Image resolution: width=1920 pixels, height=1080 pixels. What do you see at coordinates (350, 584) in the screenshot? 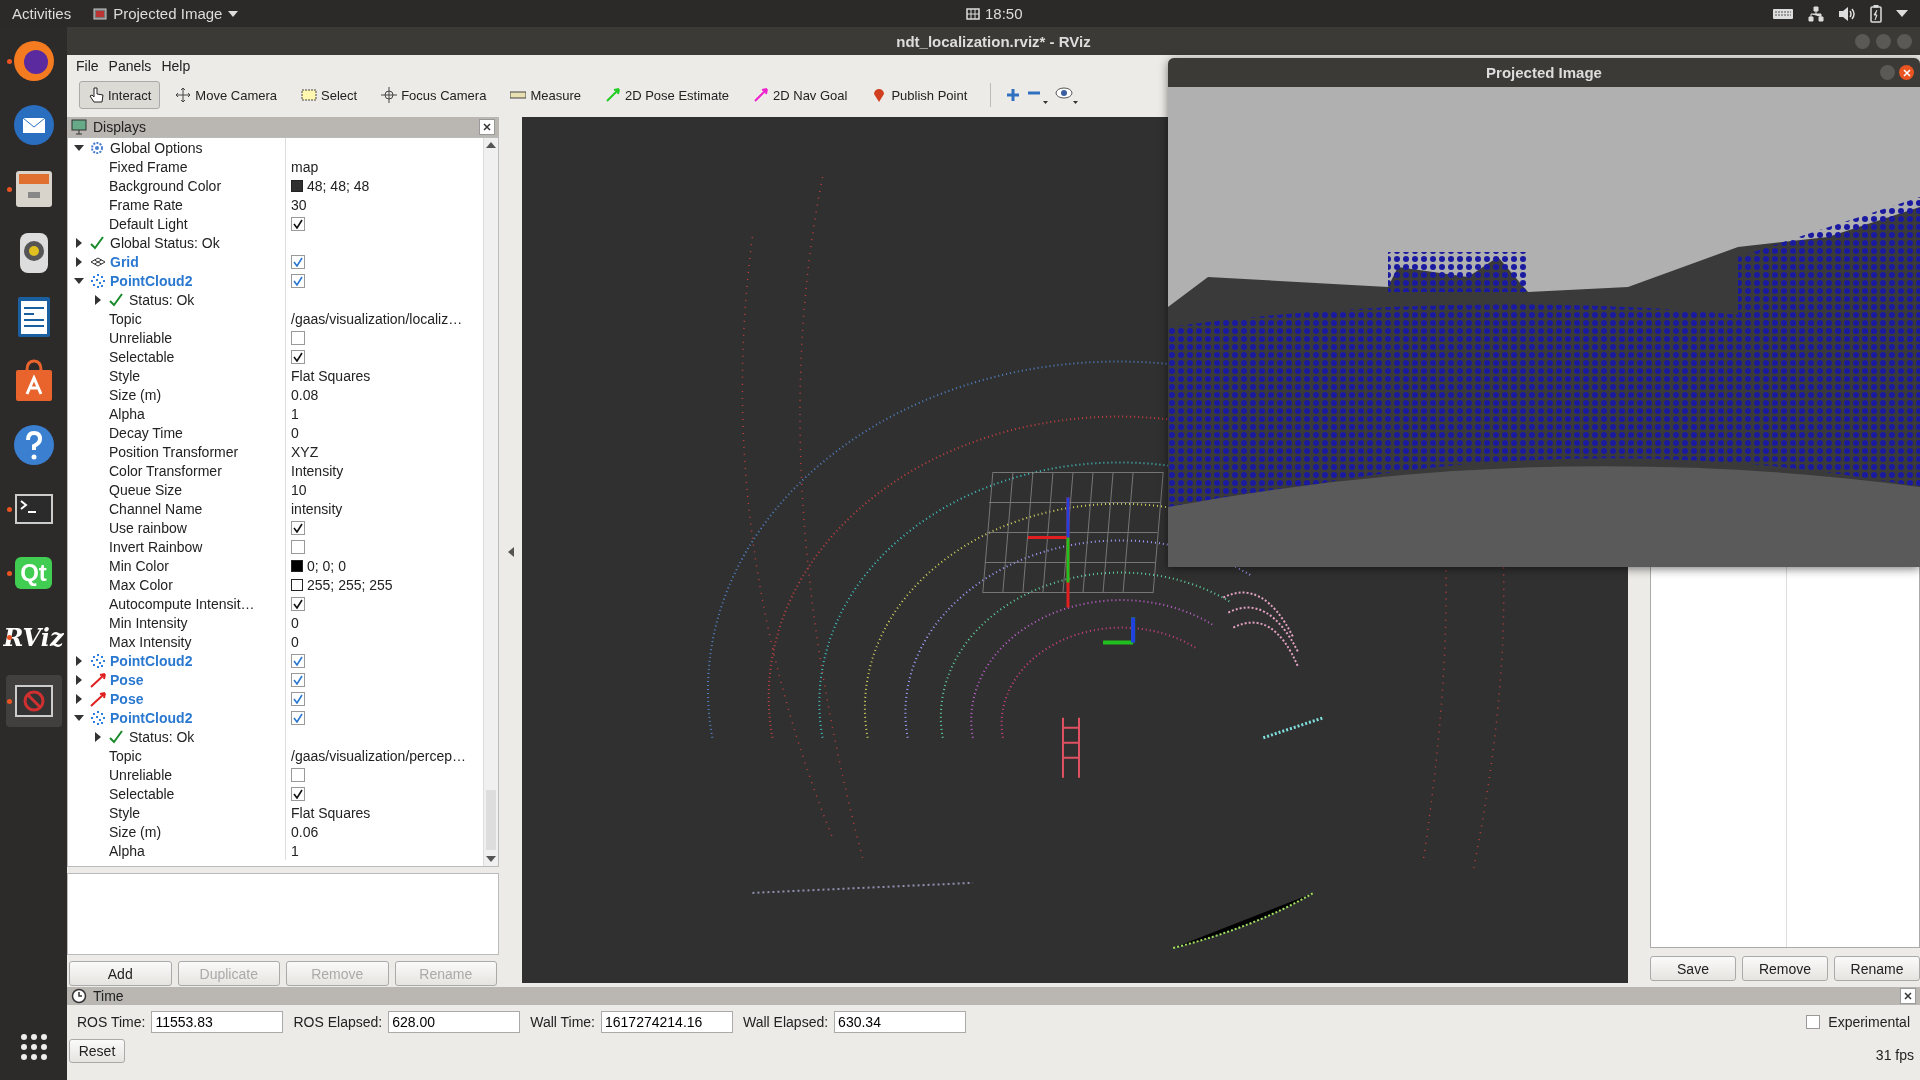
I see `property-value: 255; 255; 255` at bounding box center [350, 584].